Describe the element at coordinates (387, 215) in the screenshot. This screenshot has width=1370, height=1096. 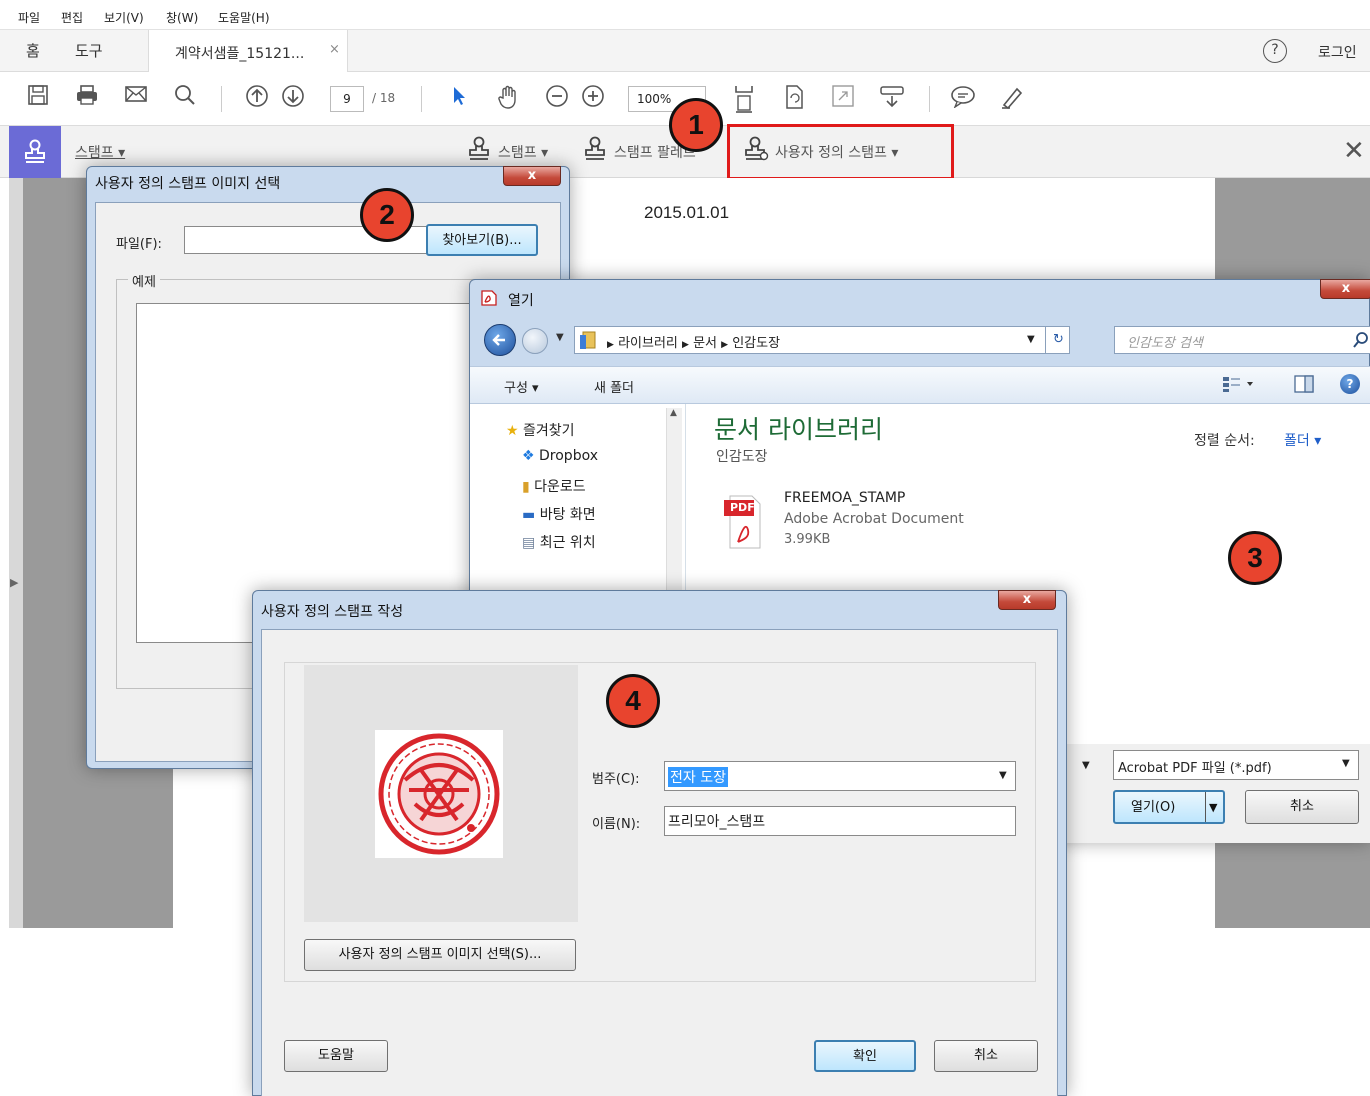
I see `step-badge-2: 2` at that location.